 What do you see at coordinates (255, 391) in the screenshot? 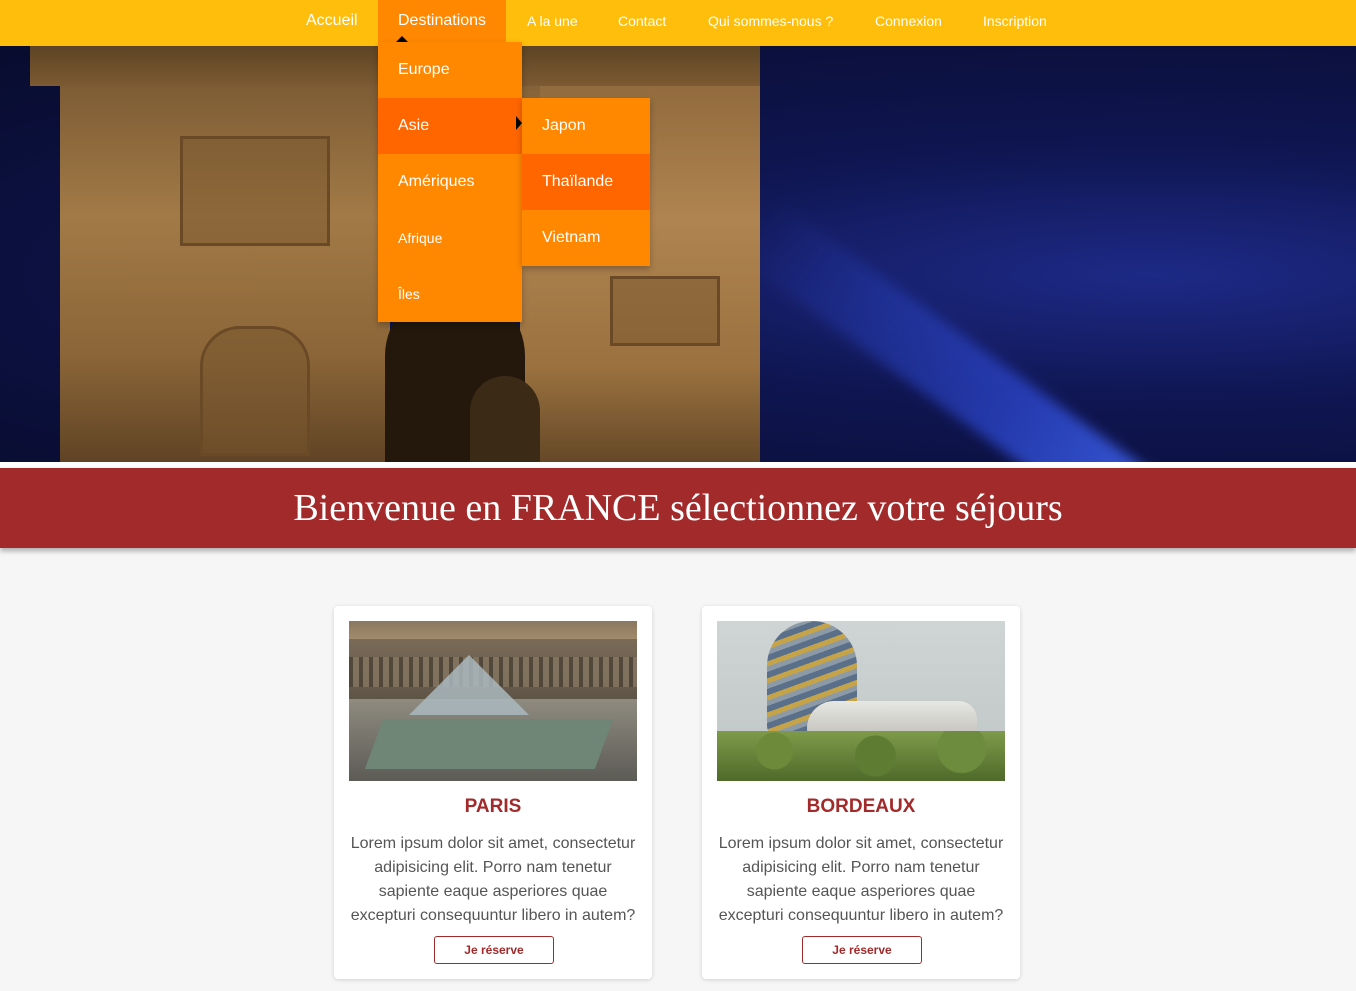
I see `arch-sculpture` at bounding box center [255, 391].